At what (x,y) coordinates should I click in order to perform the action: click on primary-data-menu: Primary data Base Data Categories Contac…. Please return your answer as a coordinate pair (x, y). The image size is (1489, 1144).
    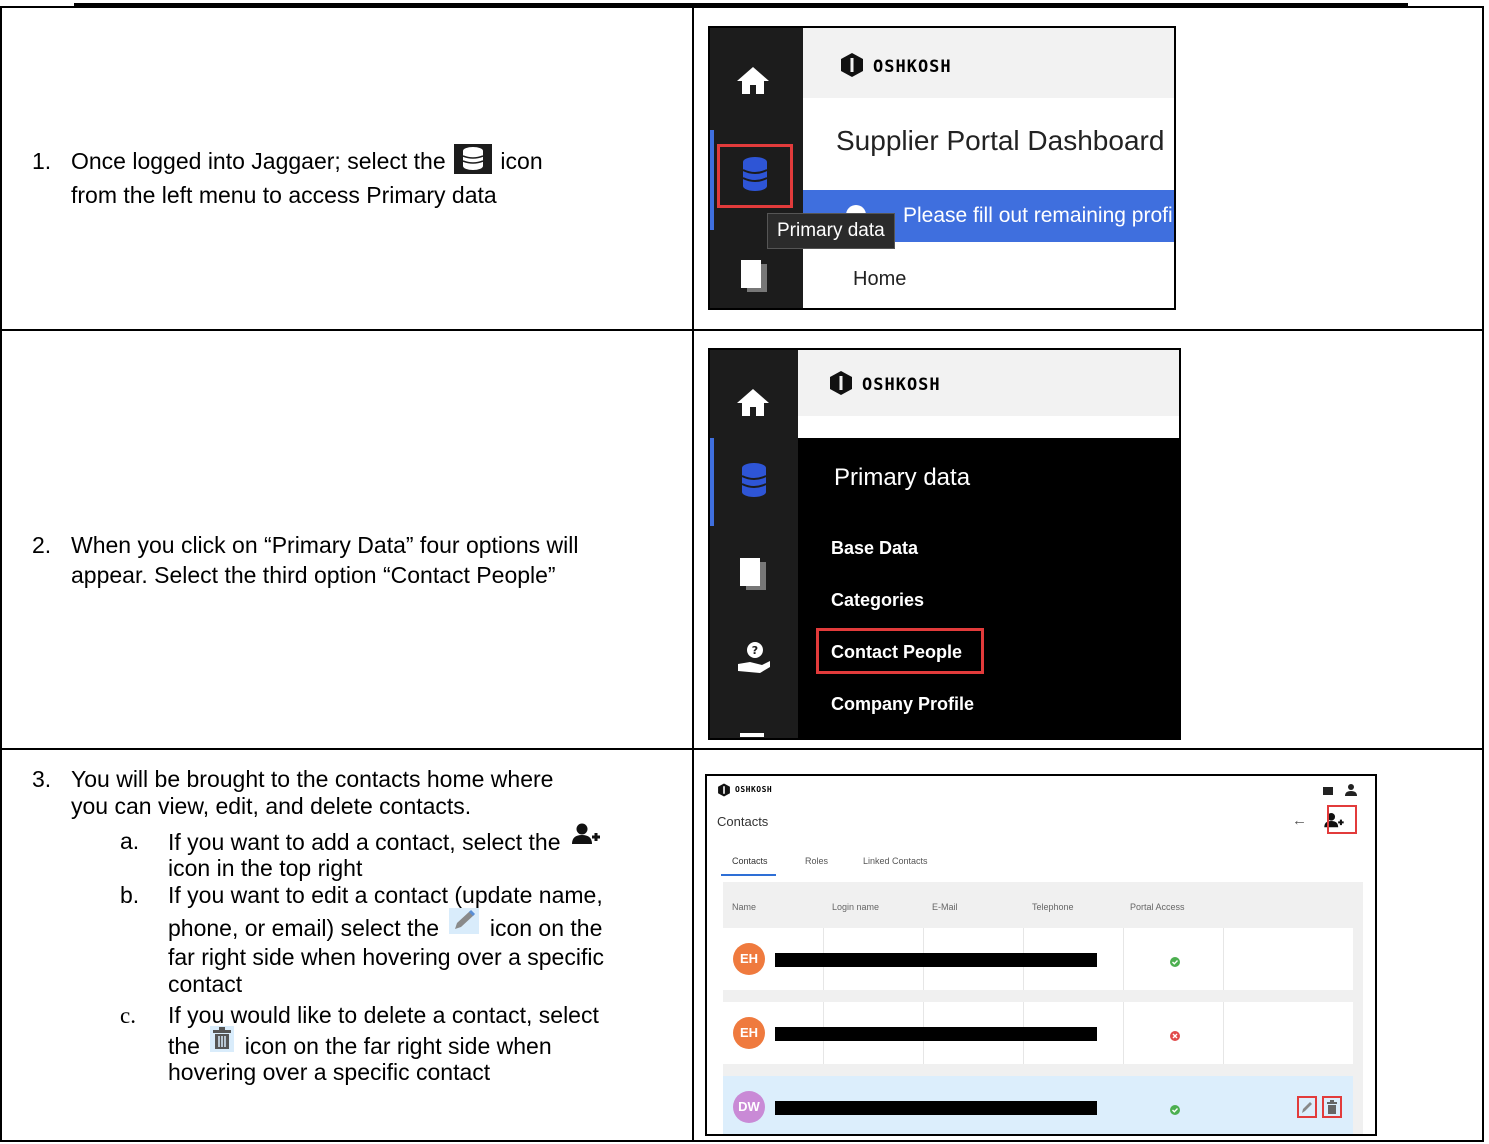
    Looking at the image, I should click on (988, 588).